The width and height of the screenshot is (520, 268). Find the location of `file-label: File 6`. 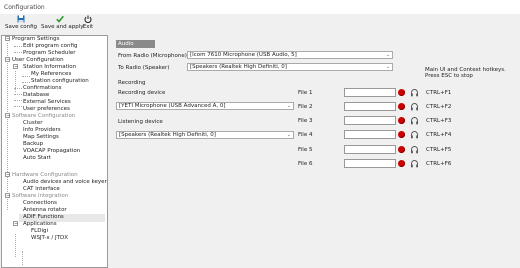

file-label: File 6 is located at coordinates (305, 164).